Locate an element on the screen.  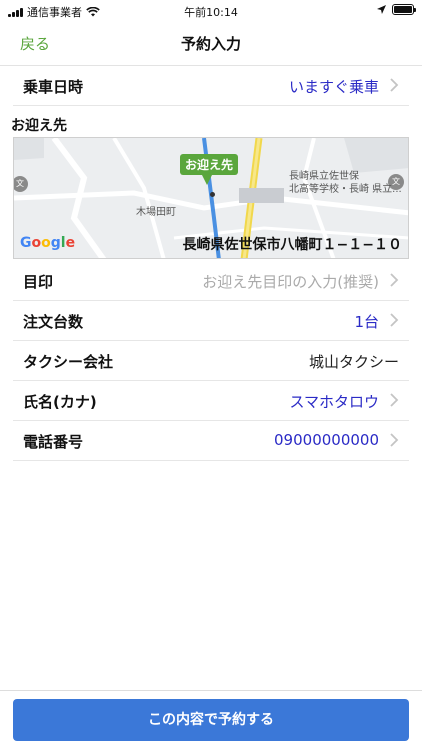
bottom-bar: この内容で予約する is located at coordinates (211, 720).